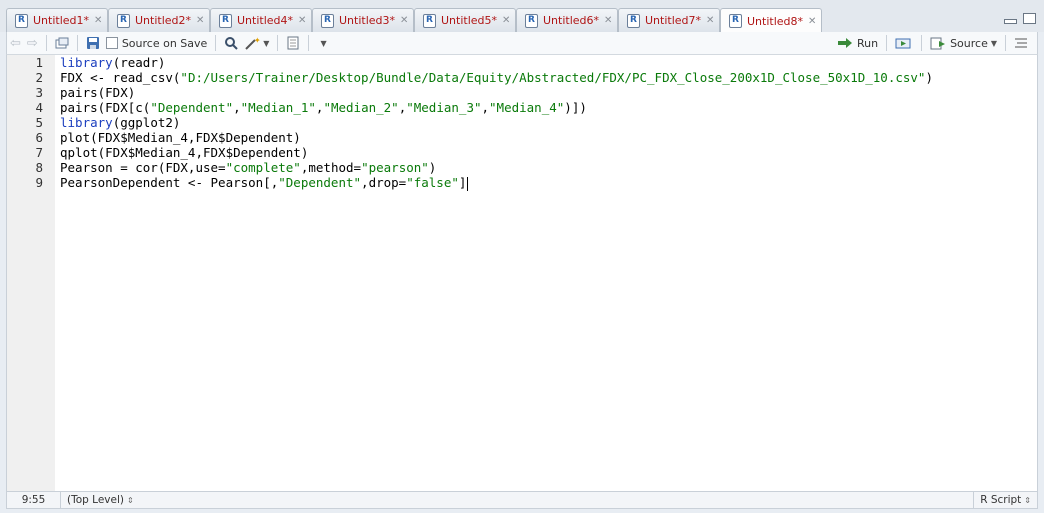  I want to click on toolbar-right-group: Run Source ▼, so click(932, 43).